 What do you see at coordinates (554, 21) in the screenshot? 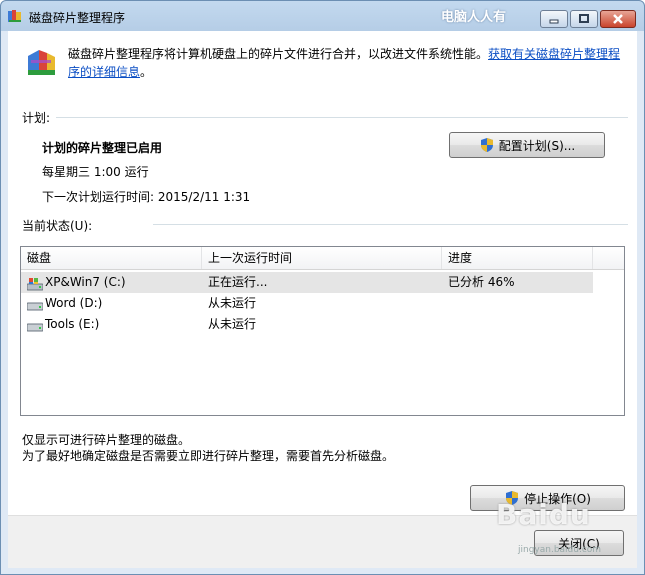
I see `minimize-icon` at bounding box center [554, 21].